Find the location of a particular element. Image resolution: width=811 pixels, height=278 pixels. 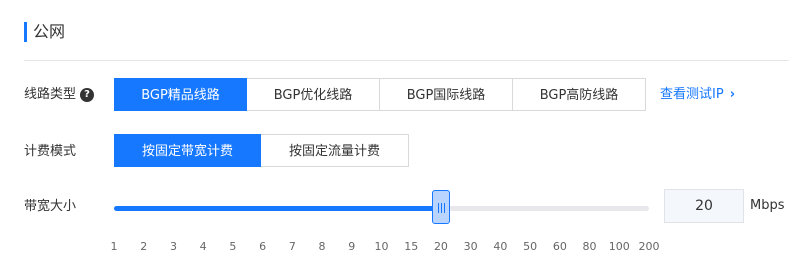

view-test-ip-link: 查看测试IP › is located at coordinates (697, 95).